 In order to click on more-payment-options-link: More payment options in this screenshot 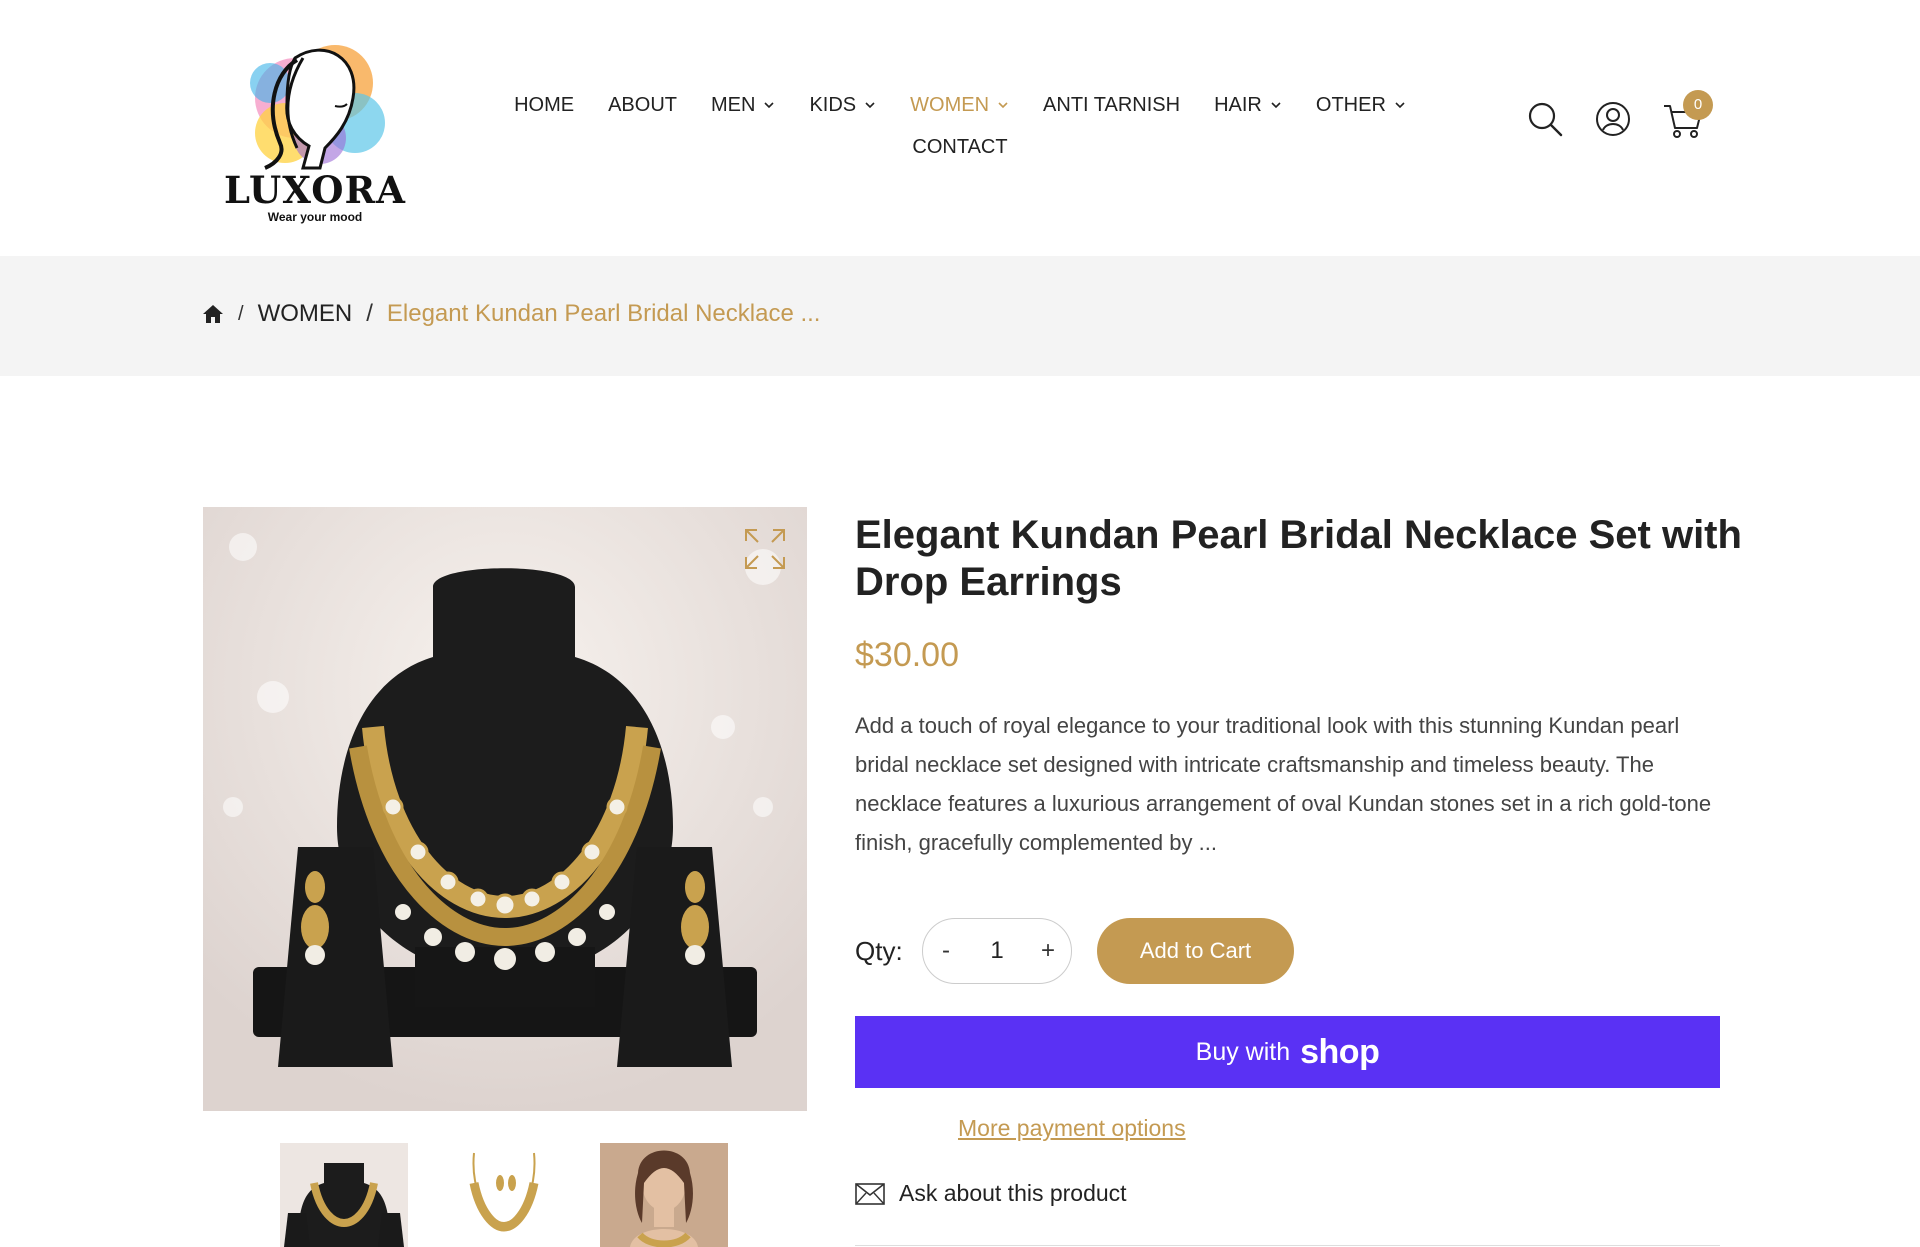, I will do `click(1072, 1128)`.